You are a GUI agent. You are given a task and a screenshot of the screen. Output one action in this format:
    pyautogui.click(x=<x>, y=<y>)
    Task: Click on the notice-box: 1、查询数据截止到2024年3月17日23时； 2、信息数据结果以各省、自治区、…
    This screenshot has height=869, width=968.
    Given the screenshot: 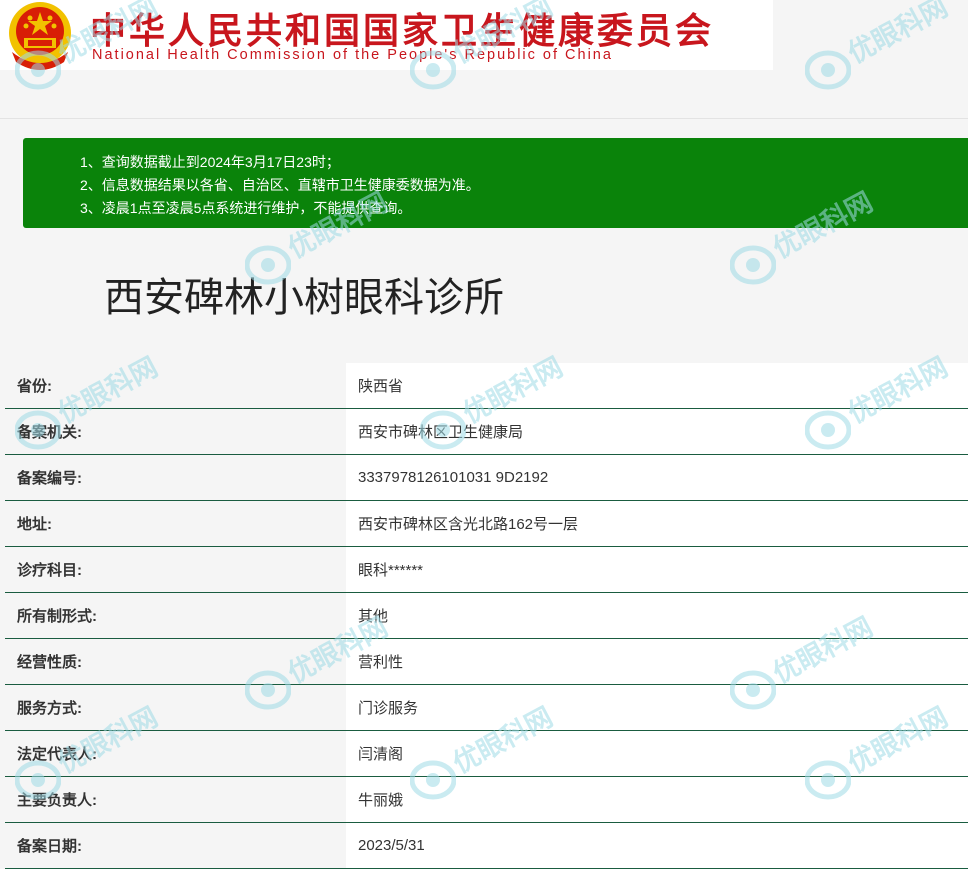 What is the action you would take?
    pyautogui.click(x=495, y=183)
    